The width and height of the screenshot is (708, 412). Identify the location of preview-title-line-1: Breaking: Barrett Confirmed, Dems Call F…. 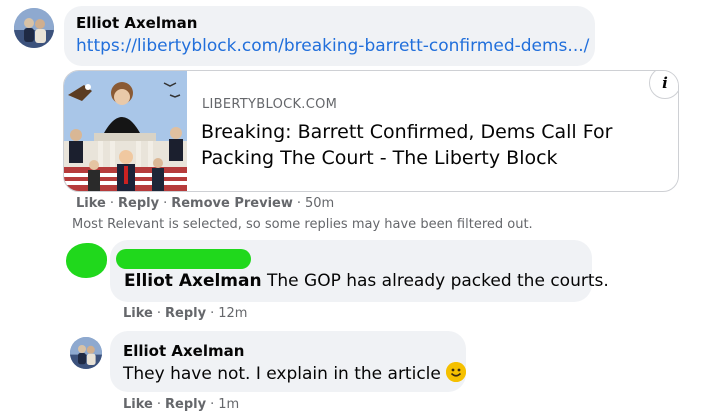
(407, 132).